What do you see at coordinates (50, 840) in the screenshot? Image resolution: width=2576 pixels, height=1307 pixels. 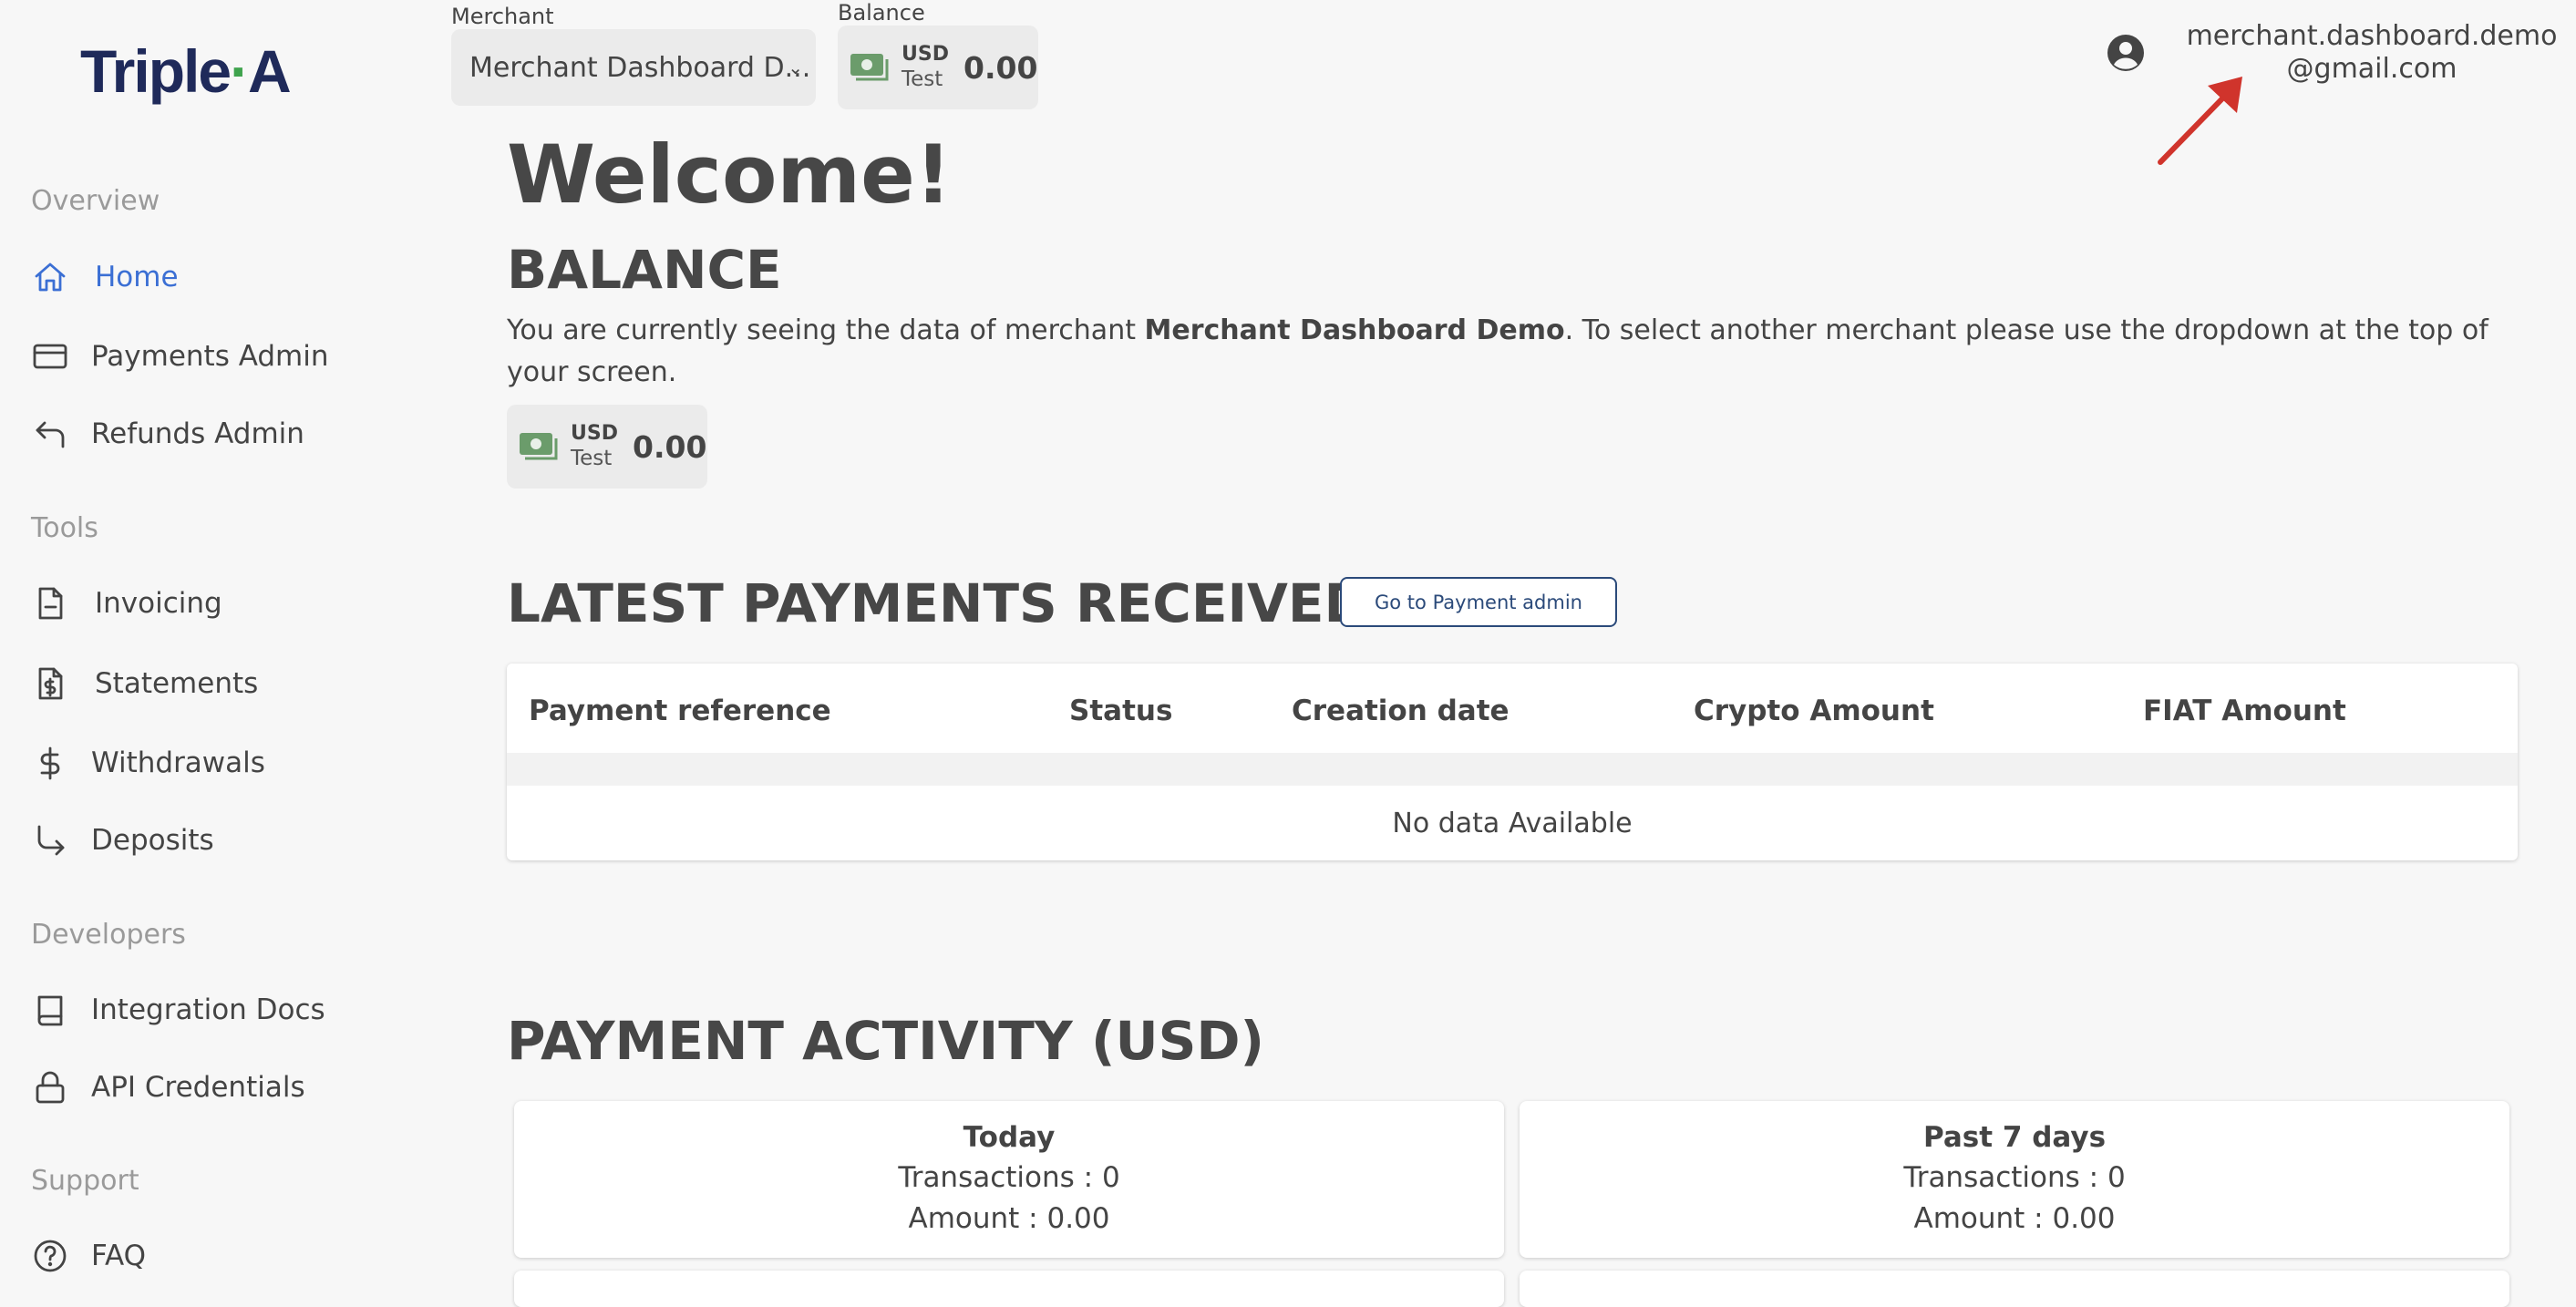 I see `deposit-arrow-icon` at bounding box center [50, 840].